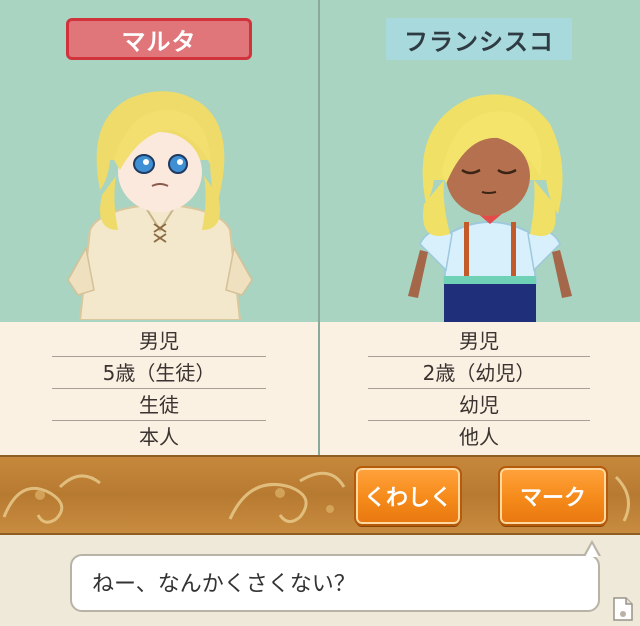 This screenshot has width=640, height=626. Describe the element at coordinates (159, 39) in the screenshot. I see `left-character-name-tag: マルタ` at that location.